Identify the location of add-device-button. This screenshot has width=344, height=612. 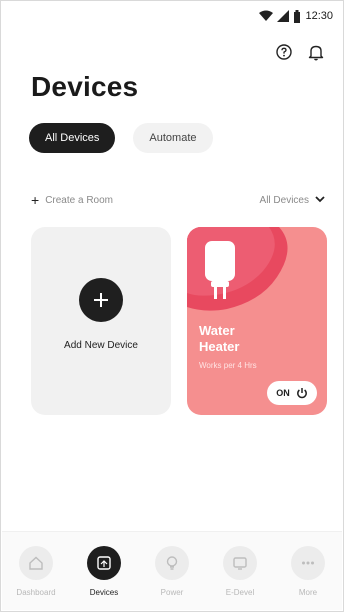
(101, 299).